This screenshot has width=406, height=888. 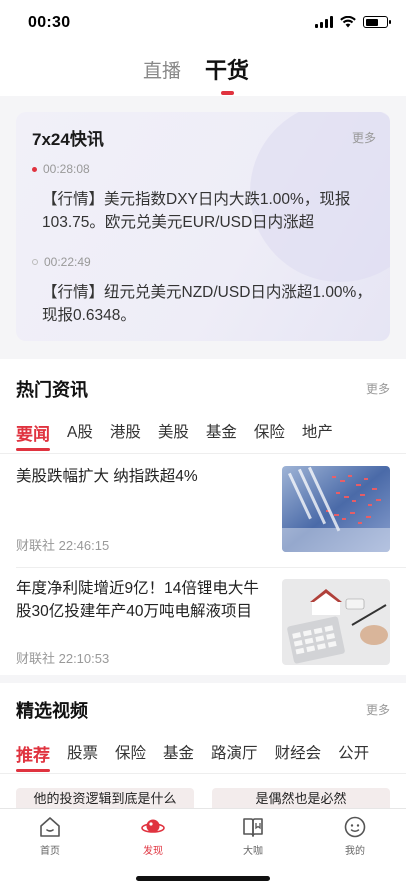 I want to click on home-indicator, so click(x=203, y=878).